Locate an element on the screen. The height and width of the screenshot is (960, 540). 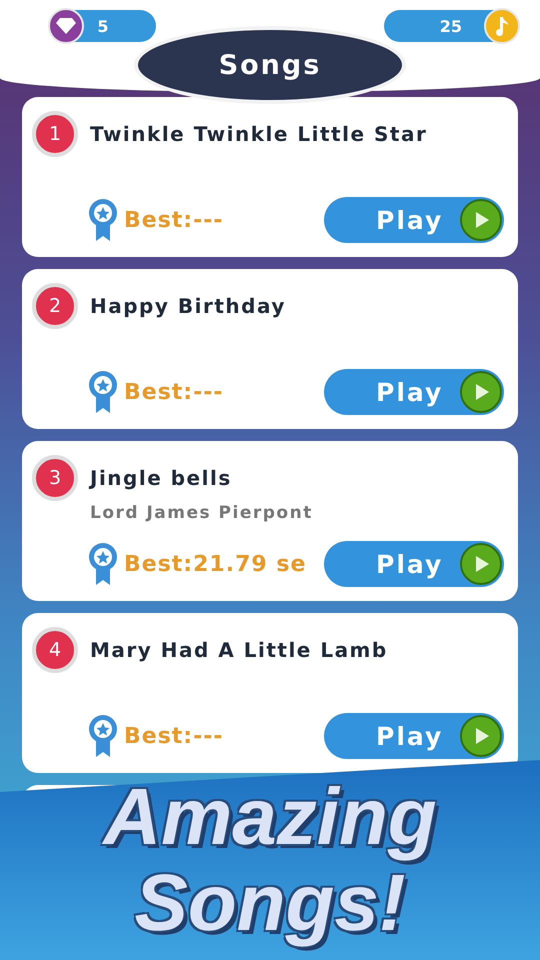
best-score: Best:21.79 se is located at coordinates (215, 564).